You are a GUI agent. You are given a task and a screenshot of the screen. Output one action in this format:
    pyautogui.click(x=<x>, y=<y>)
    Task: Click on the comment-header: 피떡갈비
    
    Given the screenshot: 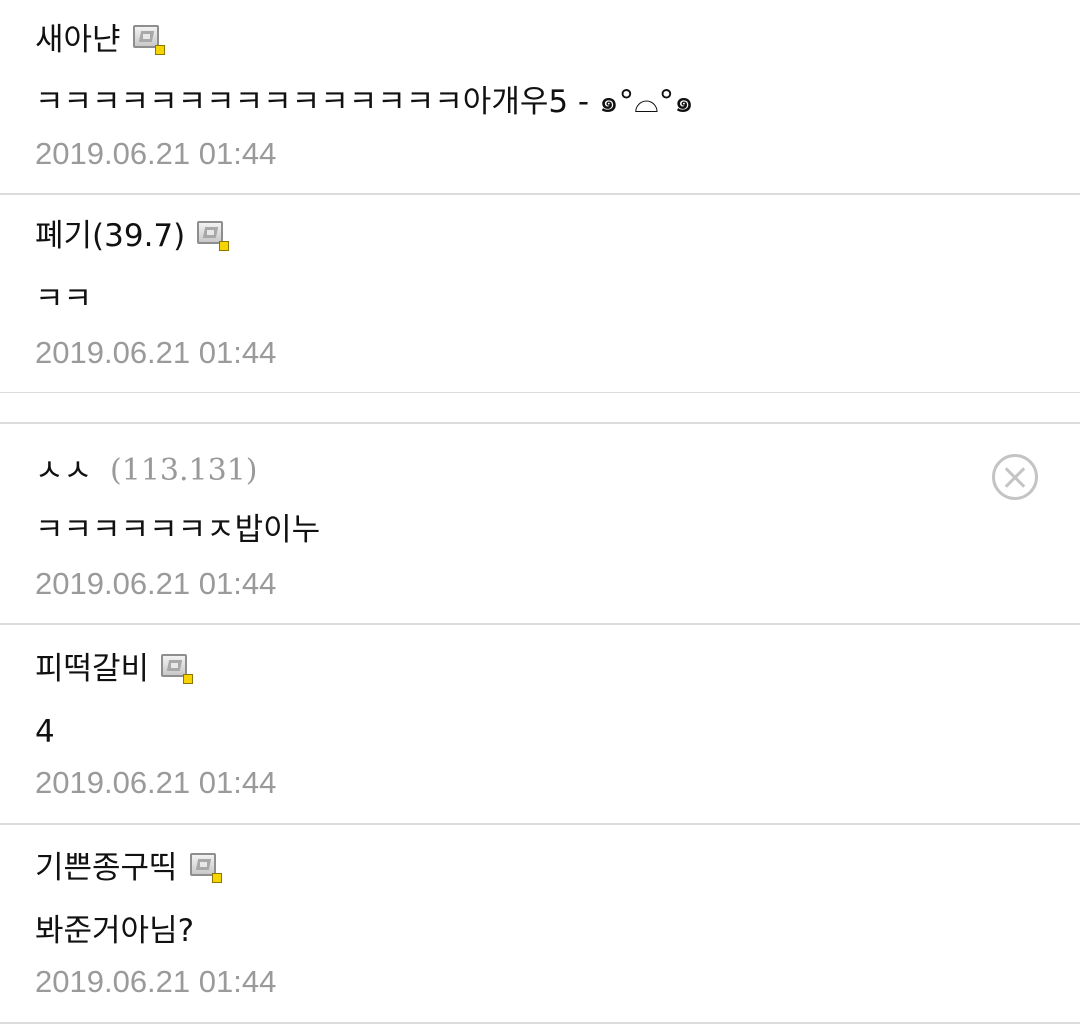 What is the action you would take?
    pyautogui.click(x=114, y=669)
    